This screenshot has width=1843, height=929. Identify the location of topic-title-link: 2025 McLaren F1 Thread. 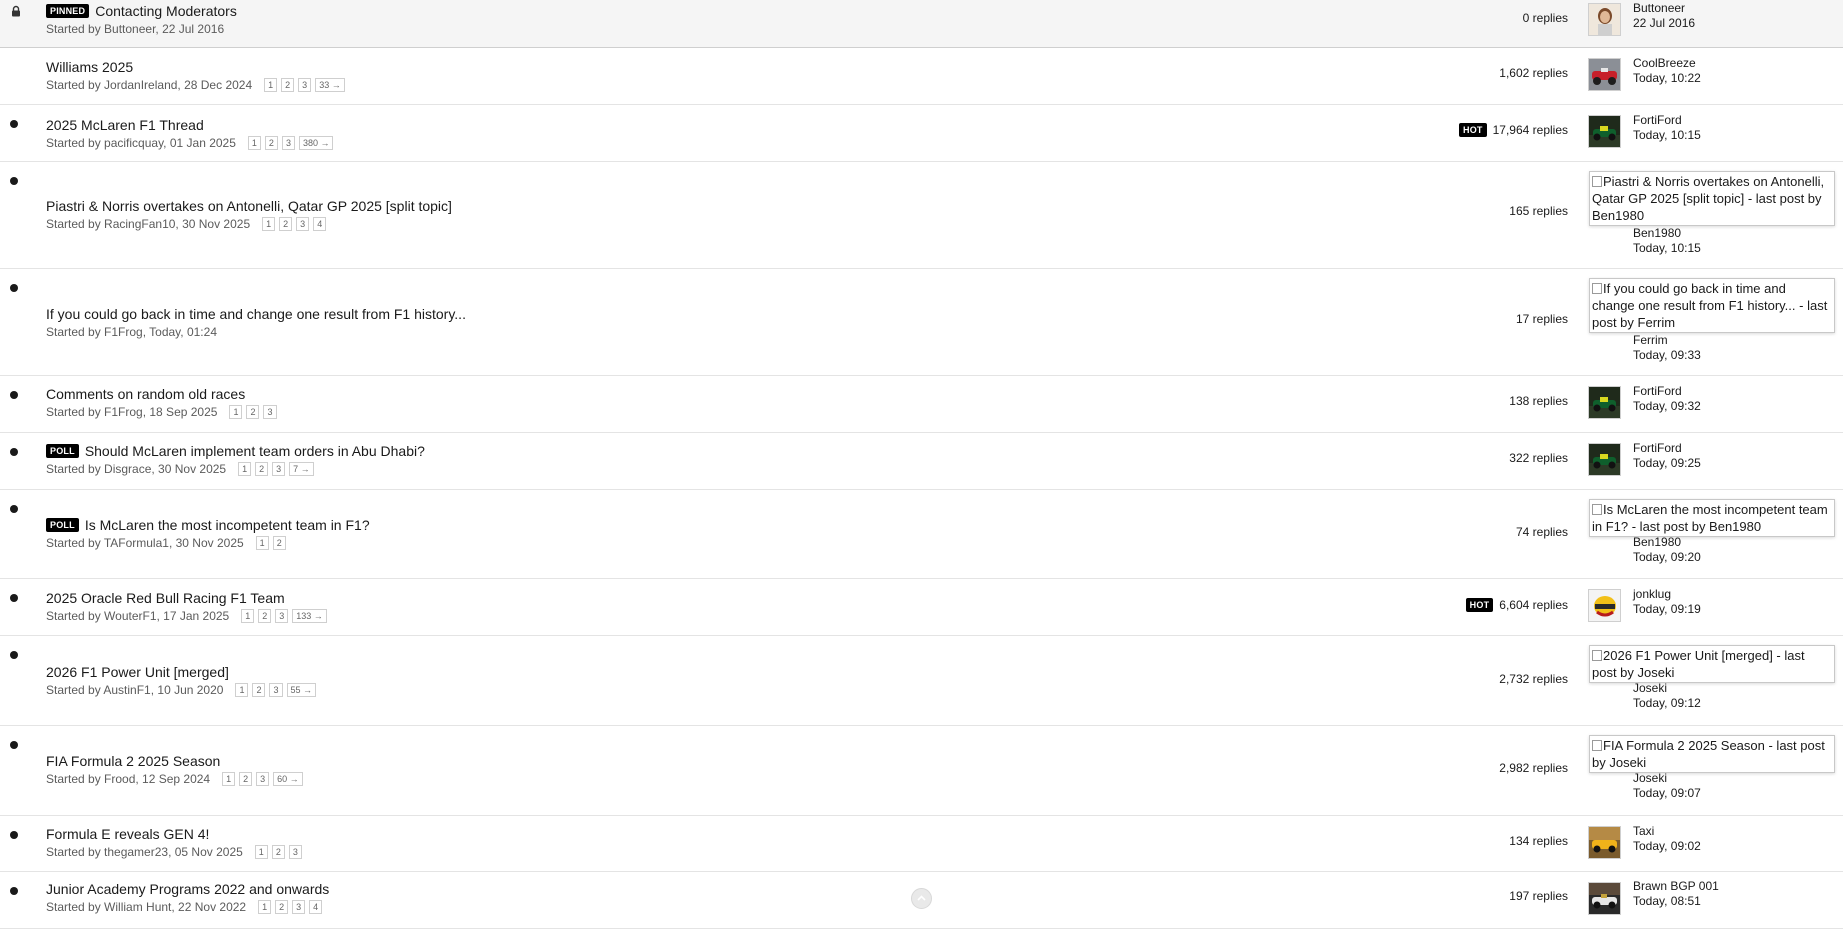
(125, 125).